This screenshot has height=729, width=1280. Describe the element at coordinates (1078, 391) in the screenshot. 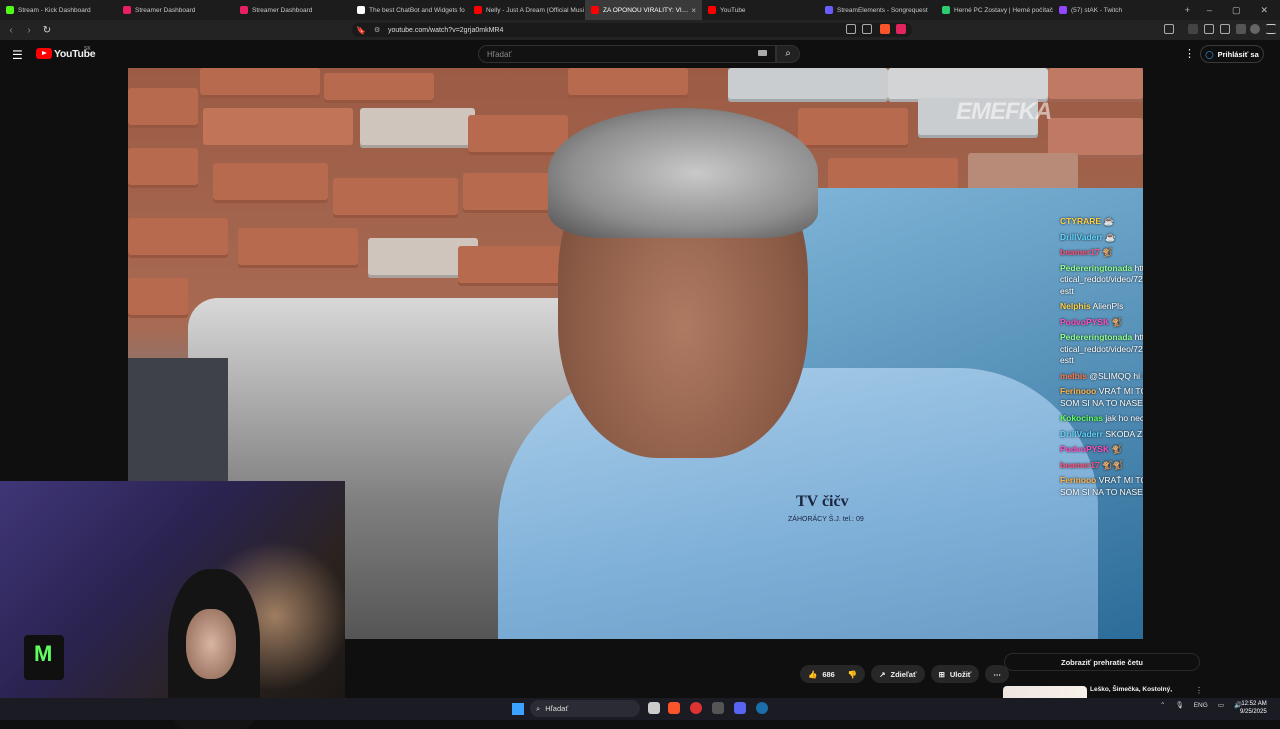

I see `chat-username: Ferinooo` at that location.